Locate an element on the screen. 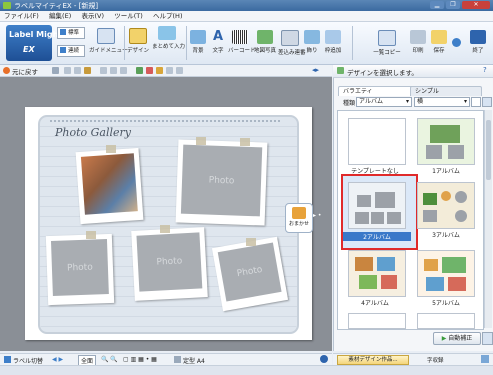 This screenshot has width=493, height=375. barcode-button: バーコード is located at coordinates (242, 42).